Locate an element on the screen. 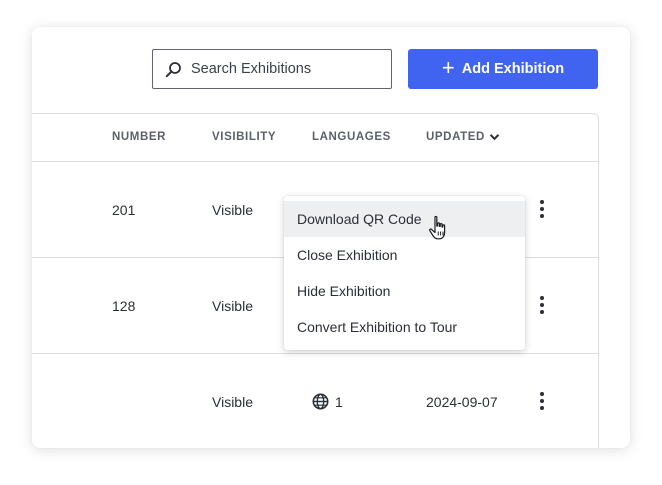 The height and width of the screenshot is (485, 662). globe-icon is located at coordinates (320, 401).